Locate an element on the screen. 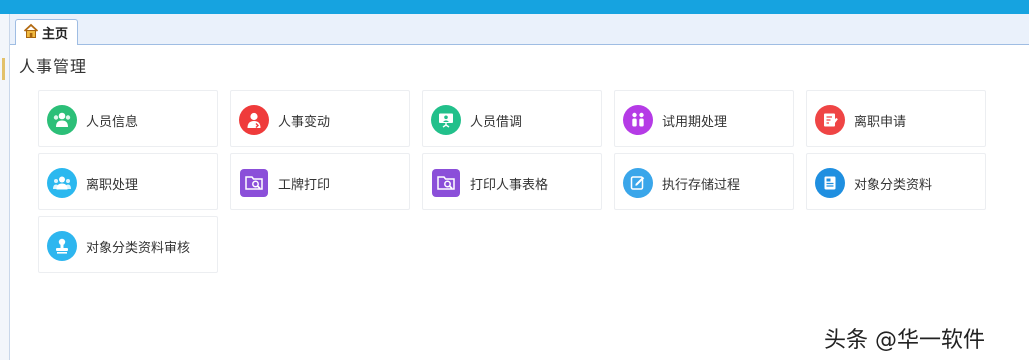 Image resolution: width=1029 pixels, height=360 pixels. menu-item-label: 离职处理 is located at coordinates (112, 185).